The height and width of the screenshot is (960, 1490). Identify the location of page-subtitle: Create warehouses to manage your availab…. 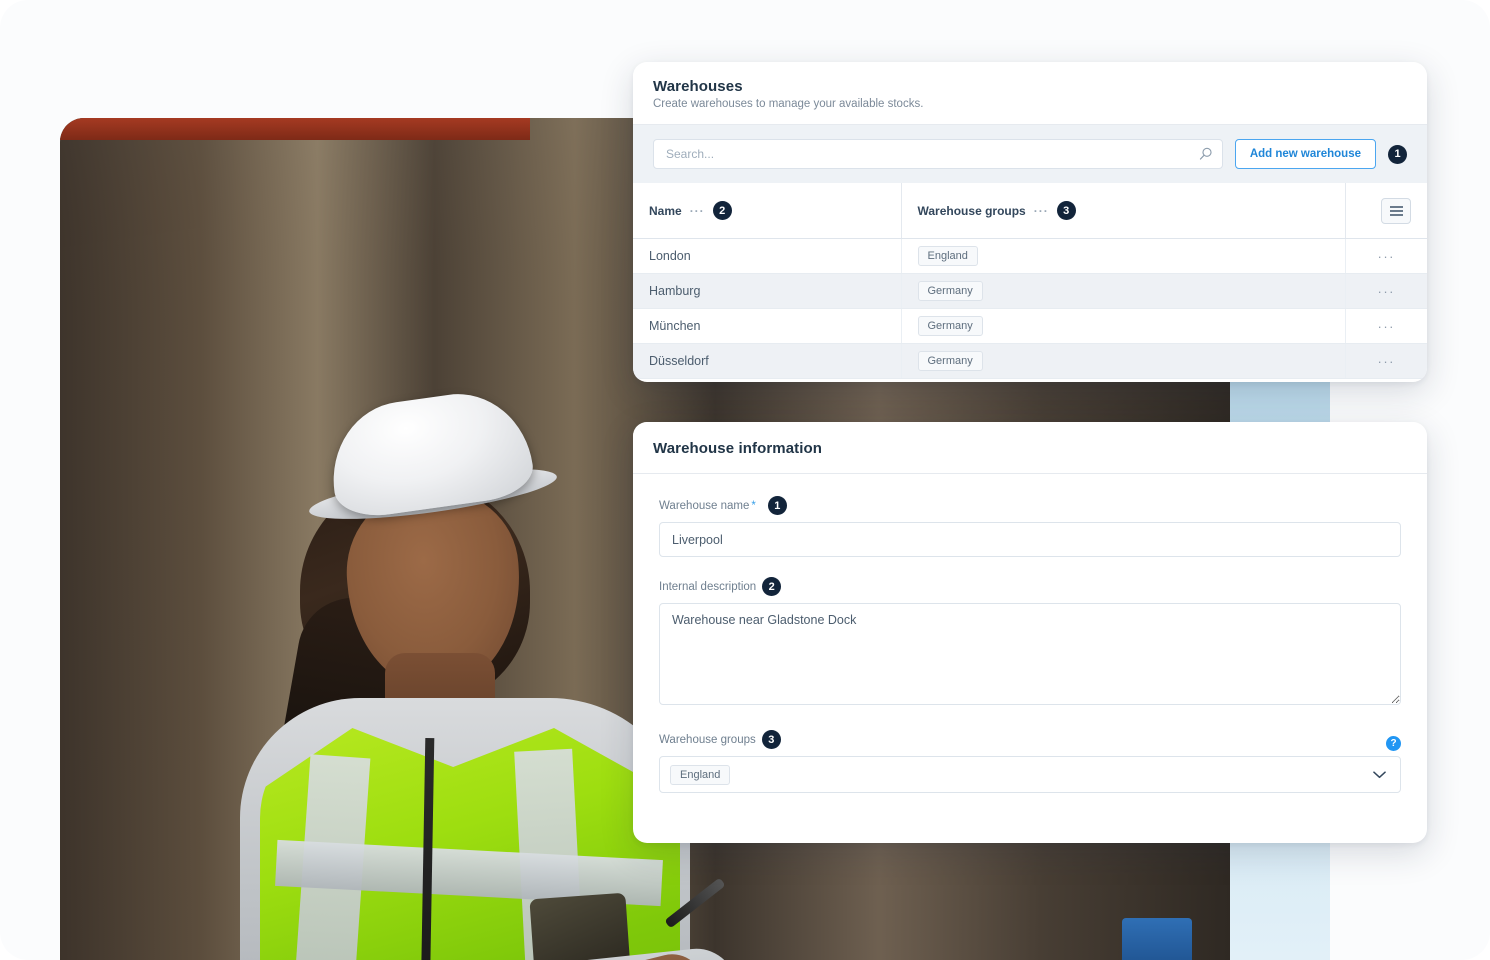
(788, 104).